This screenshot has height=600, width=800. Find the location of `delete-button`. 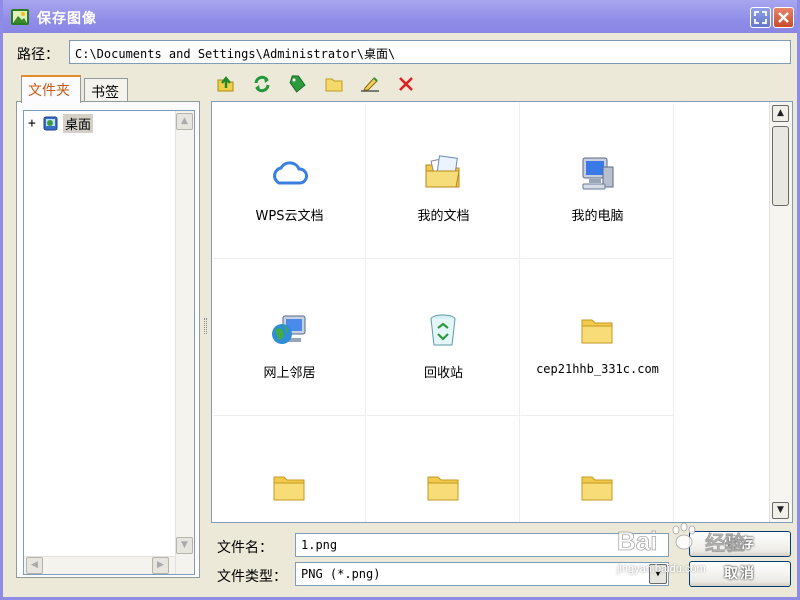

delete-button is located at coordinates (406, 84).